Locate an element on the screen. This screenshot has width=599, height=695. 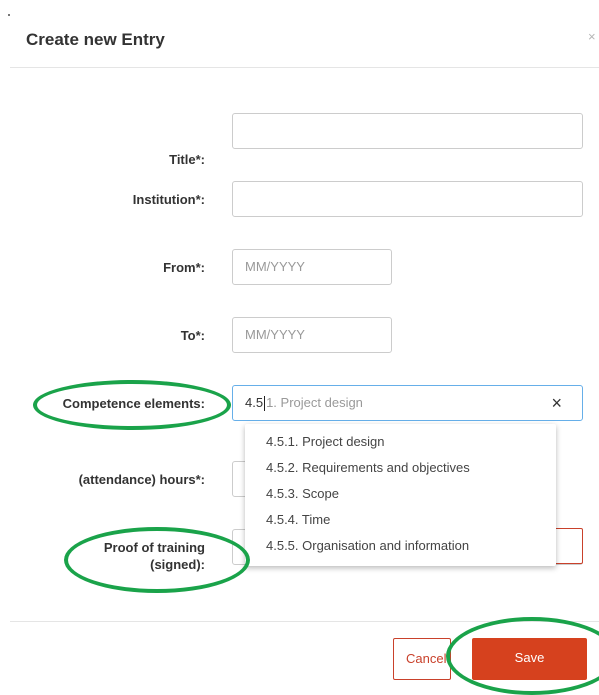
cancel-button: Cancel is located at coordinates (422, 659).